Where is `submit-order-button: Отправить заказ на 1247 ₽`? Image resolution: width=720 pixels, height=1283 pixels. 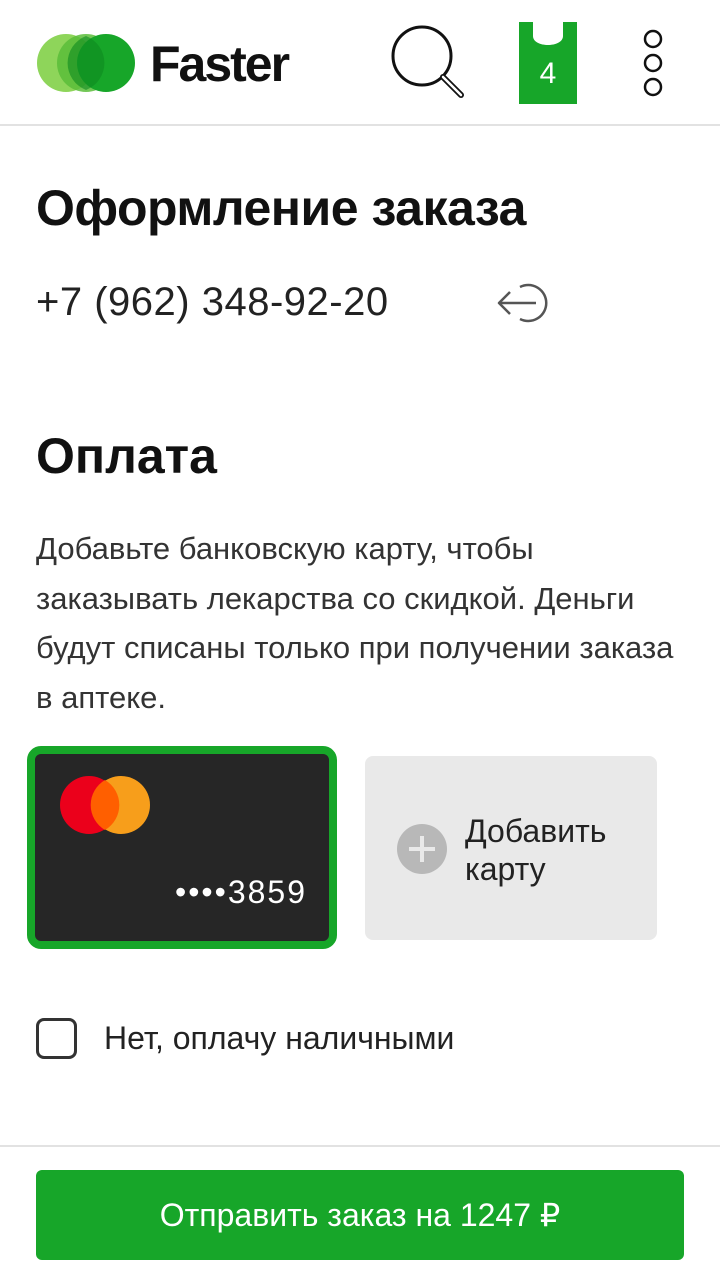
submit-order-button: Отправить заказ на 1247 ₽ is located at coordinates (360, 1215).